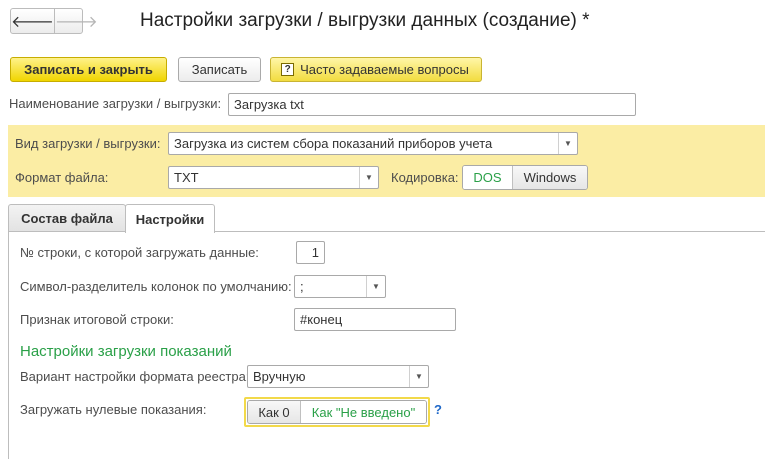 The image size is (765, 459). Describe the element at coordinates (273, 177) in the screenshot. I see `file-format-select: TXT ▼` at that location.